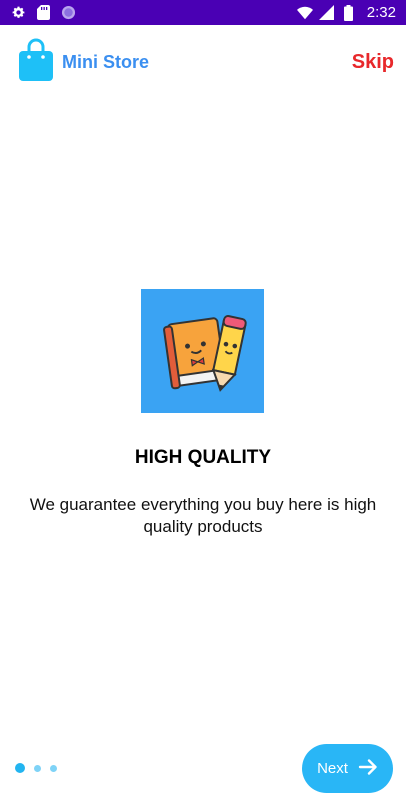 This screenshot has height=803, width=406. What do you see at coordinates (327, 13) in the screenshot?
I see `signal-icon` at bounding box center [327, 13].